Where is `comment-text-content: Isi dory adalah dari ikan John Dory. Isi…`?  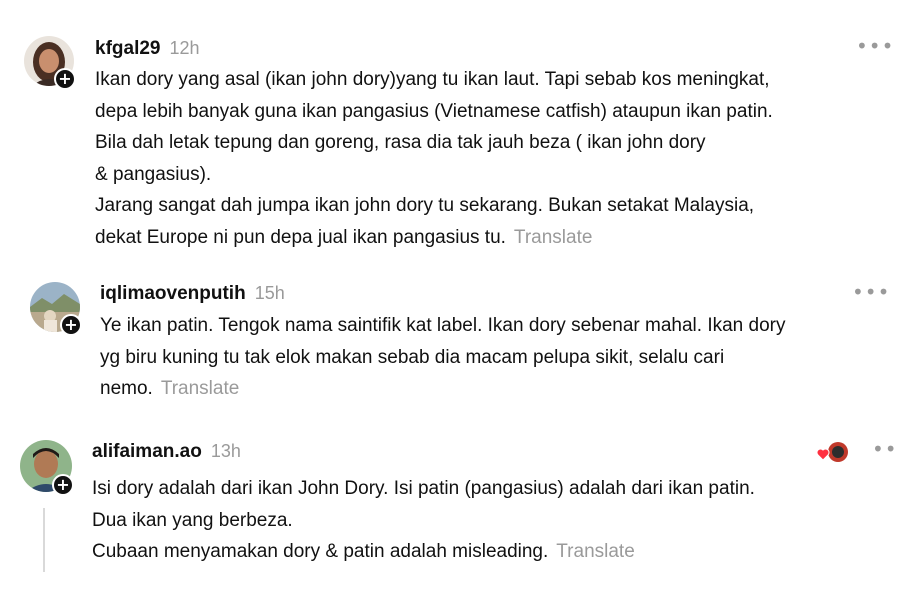
comment-text-content: Isi dory adalah dari ikan John Dory. Isi… is located at coordinates (423, 520).